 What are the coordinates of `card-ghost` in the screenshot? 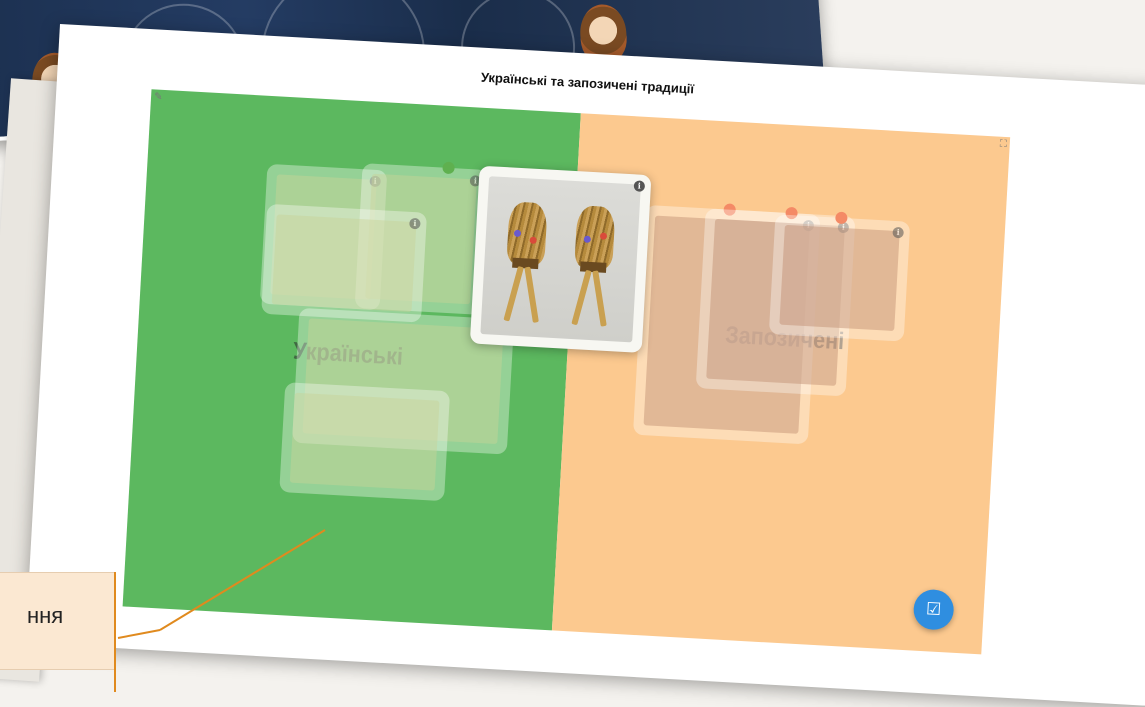 It's located at (365, 442).